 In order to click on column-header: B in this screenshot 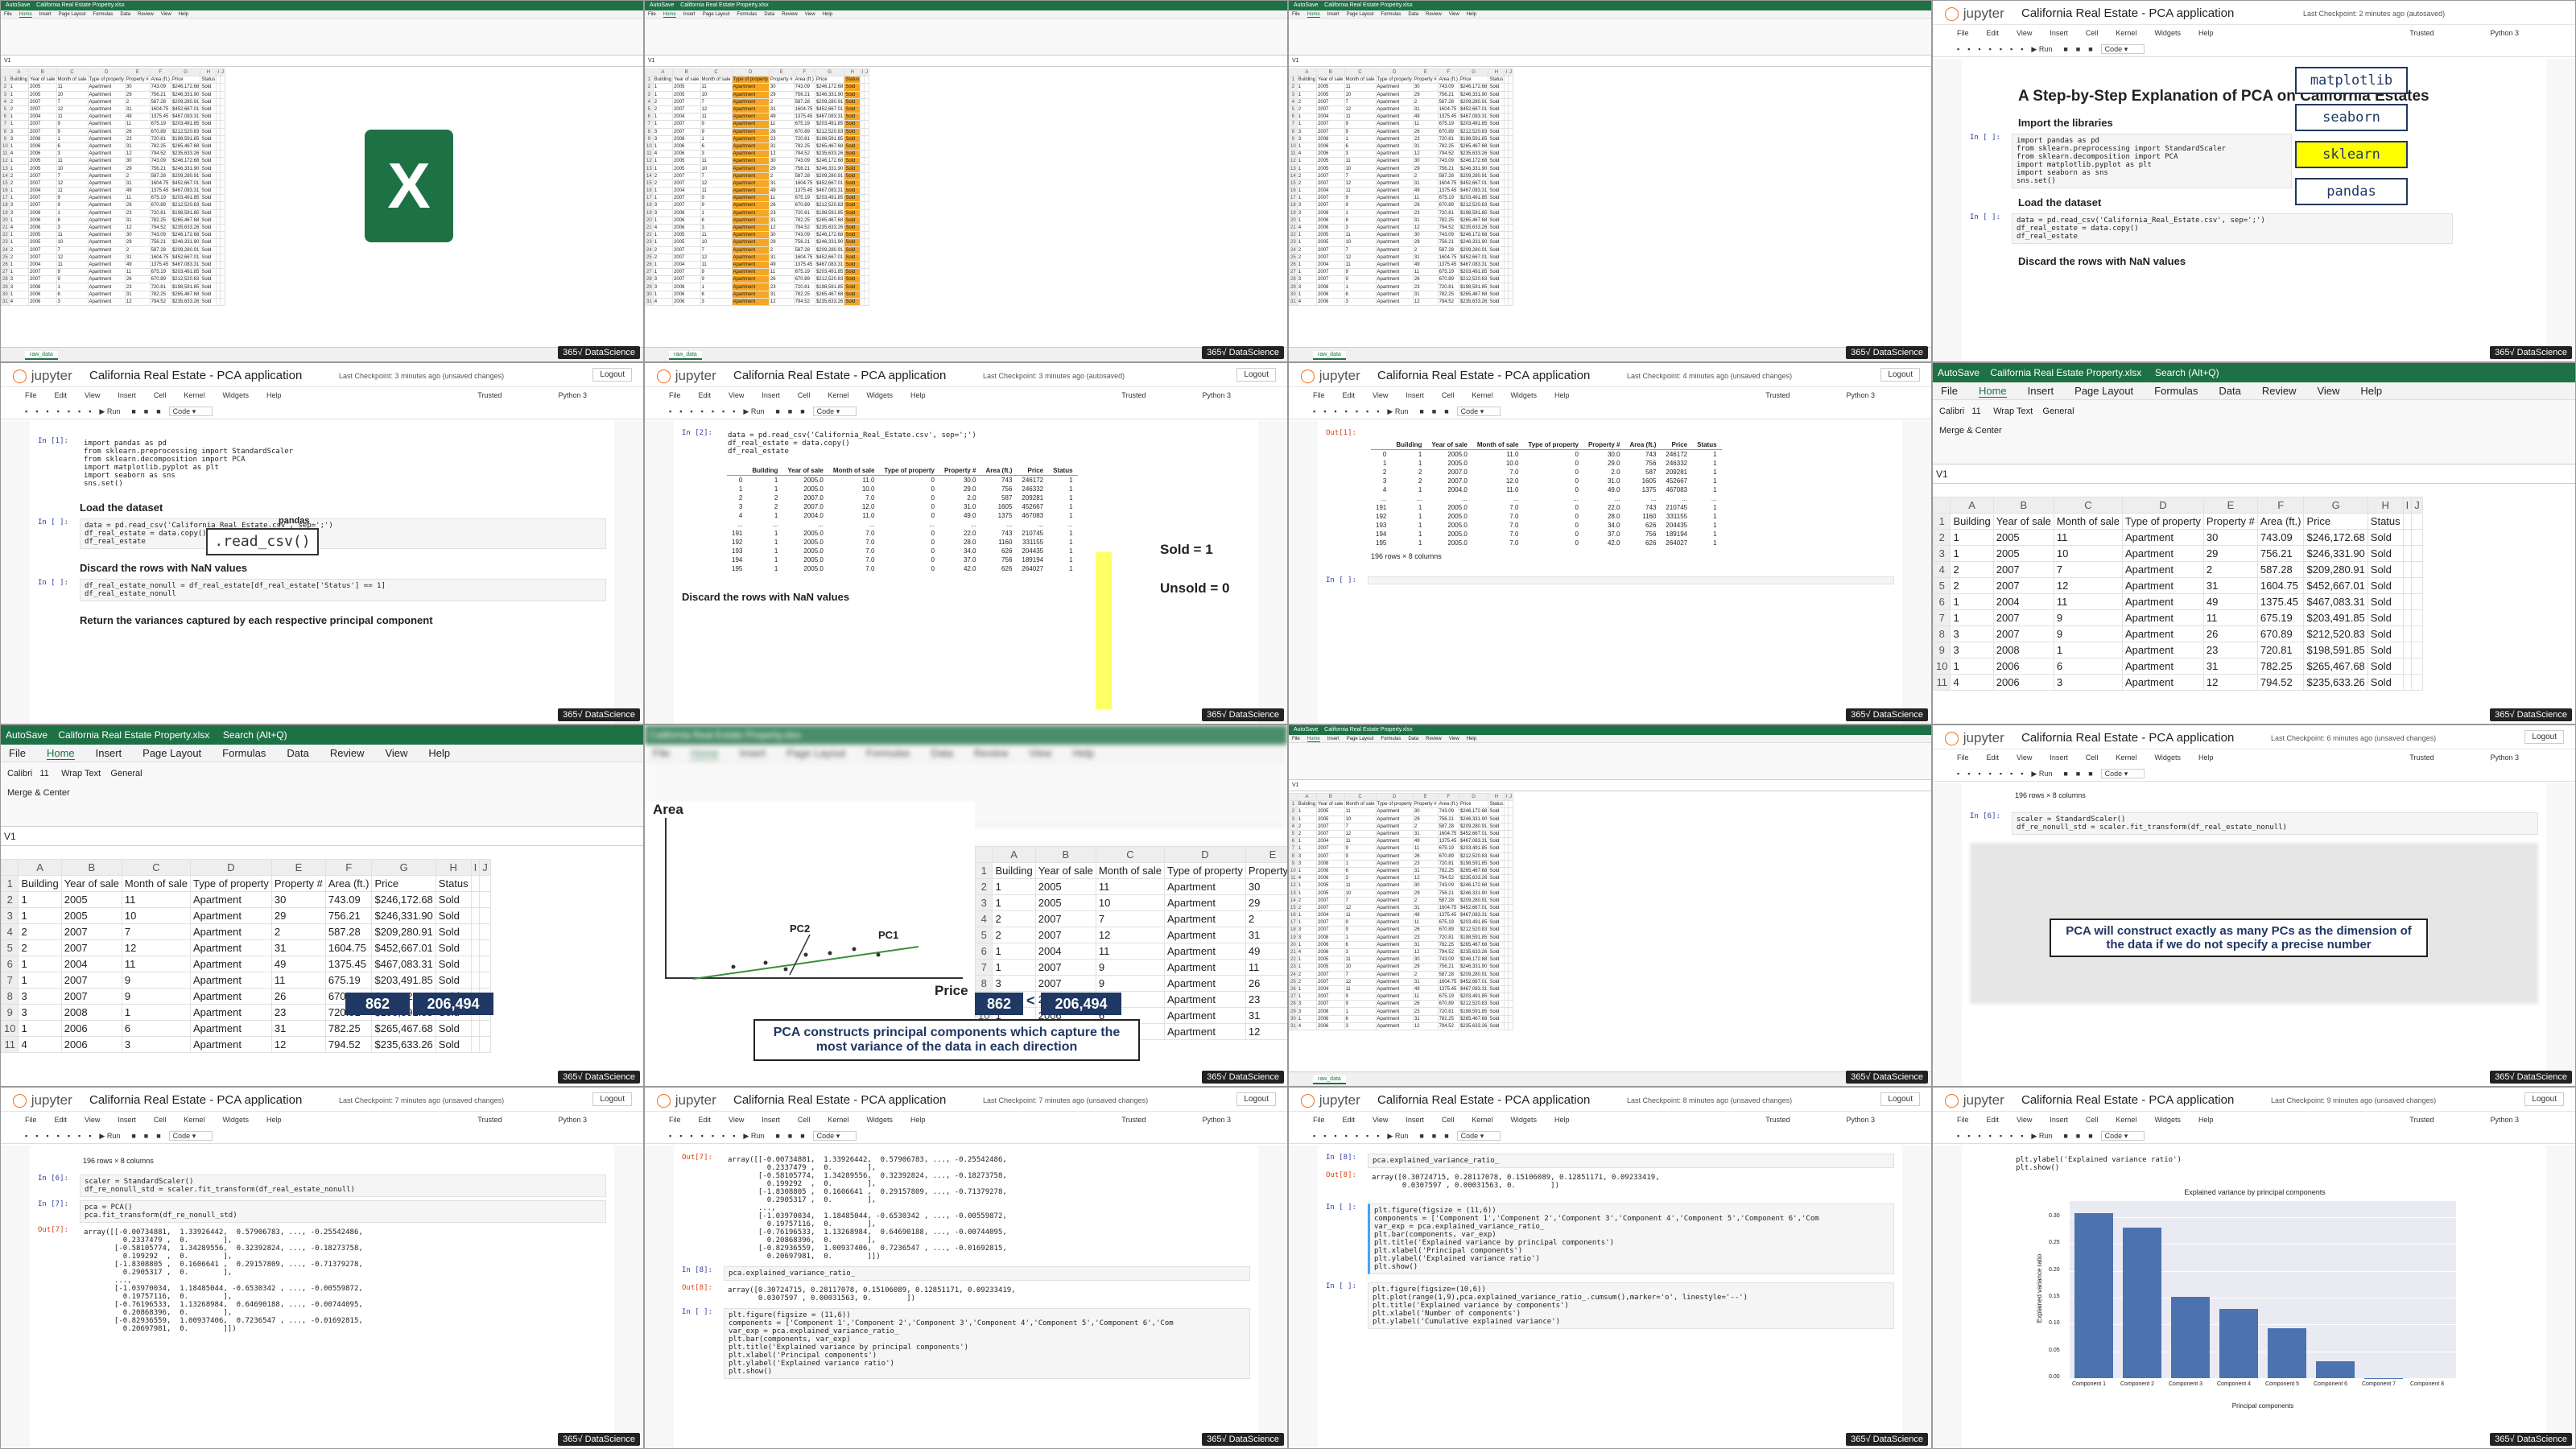, I will do `click(1065, 854)`.